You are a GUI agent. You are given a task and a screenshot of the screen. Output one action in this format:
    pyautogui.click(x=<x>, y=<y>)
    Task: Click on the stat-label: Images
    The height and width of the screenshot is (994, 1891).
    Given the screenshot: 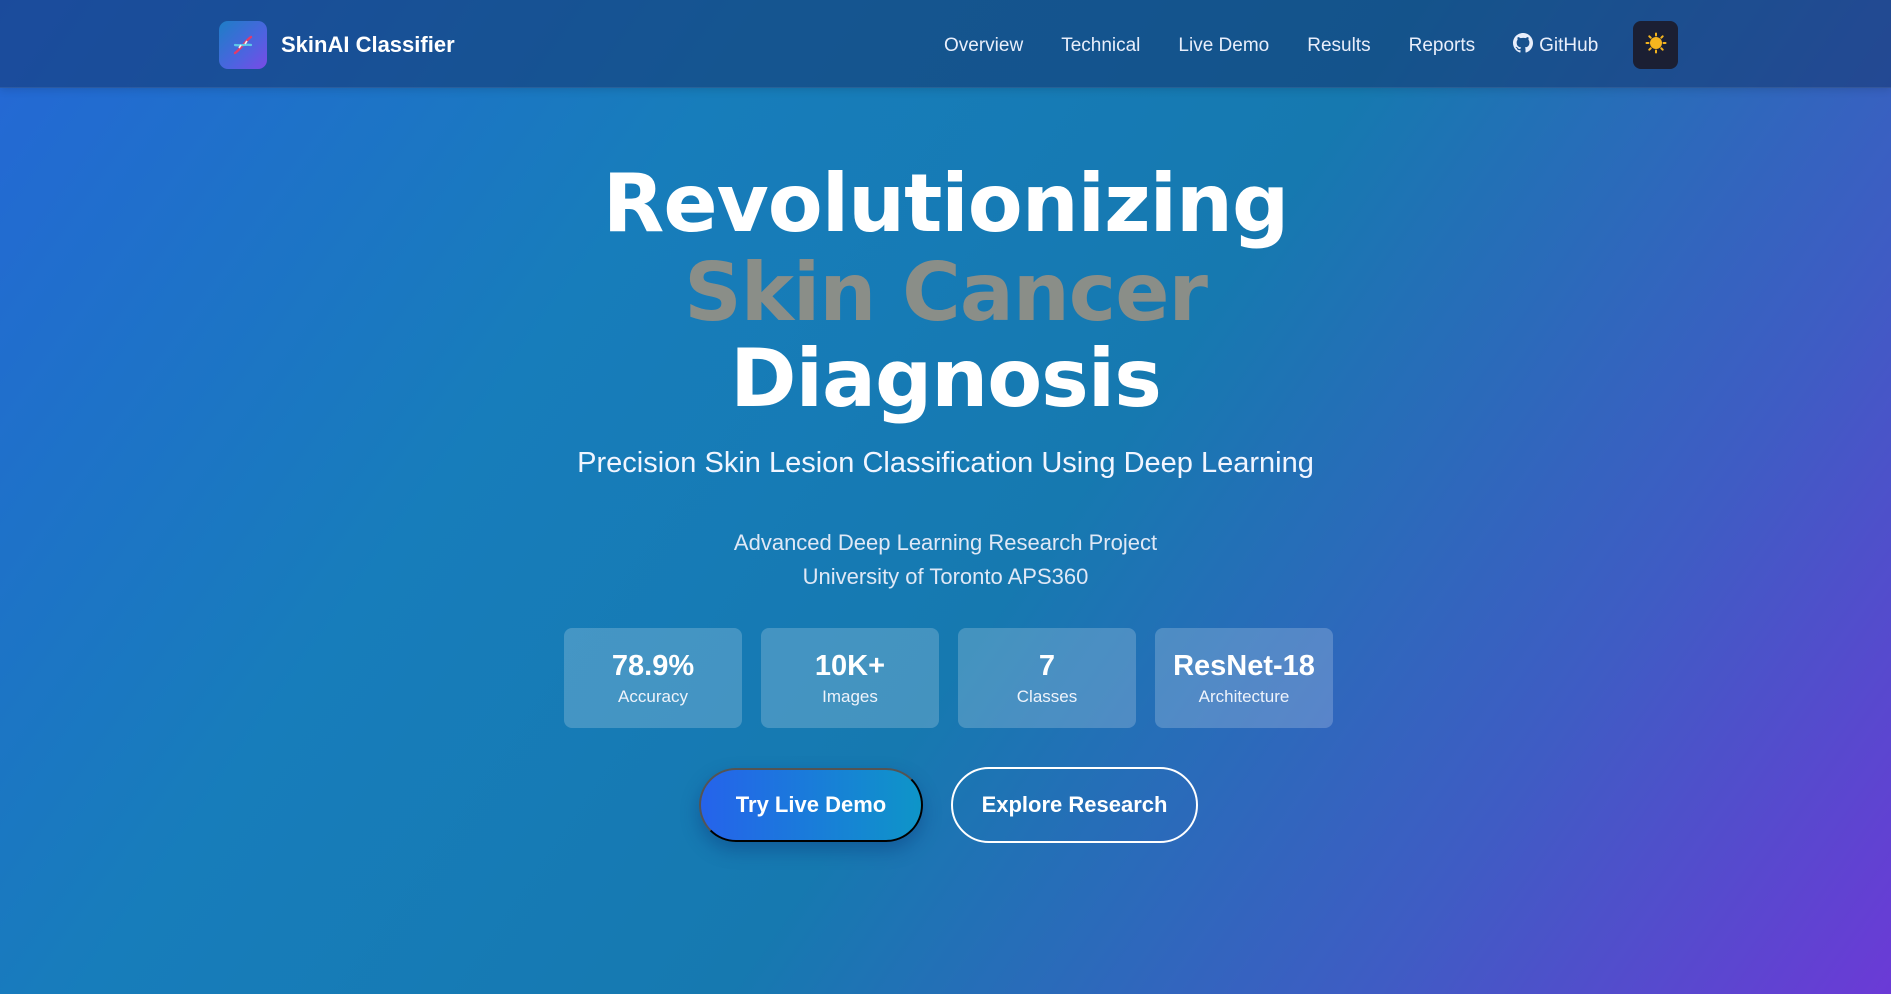 What is the action you would take?
    pyautogui.click(x=850, y=696)
    